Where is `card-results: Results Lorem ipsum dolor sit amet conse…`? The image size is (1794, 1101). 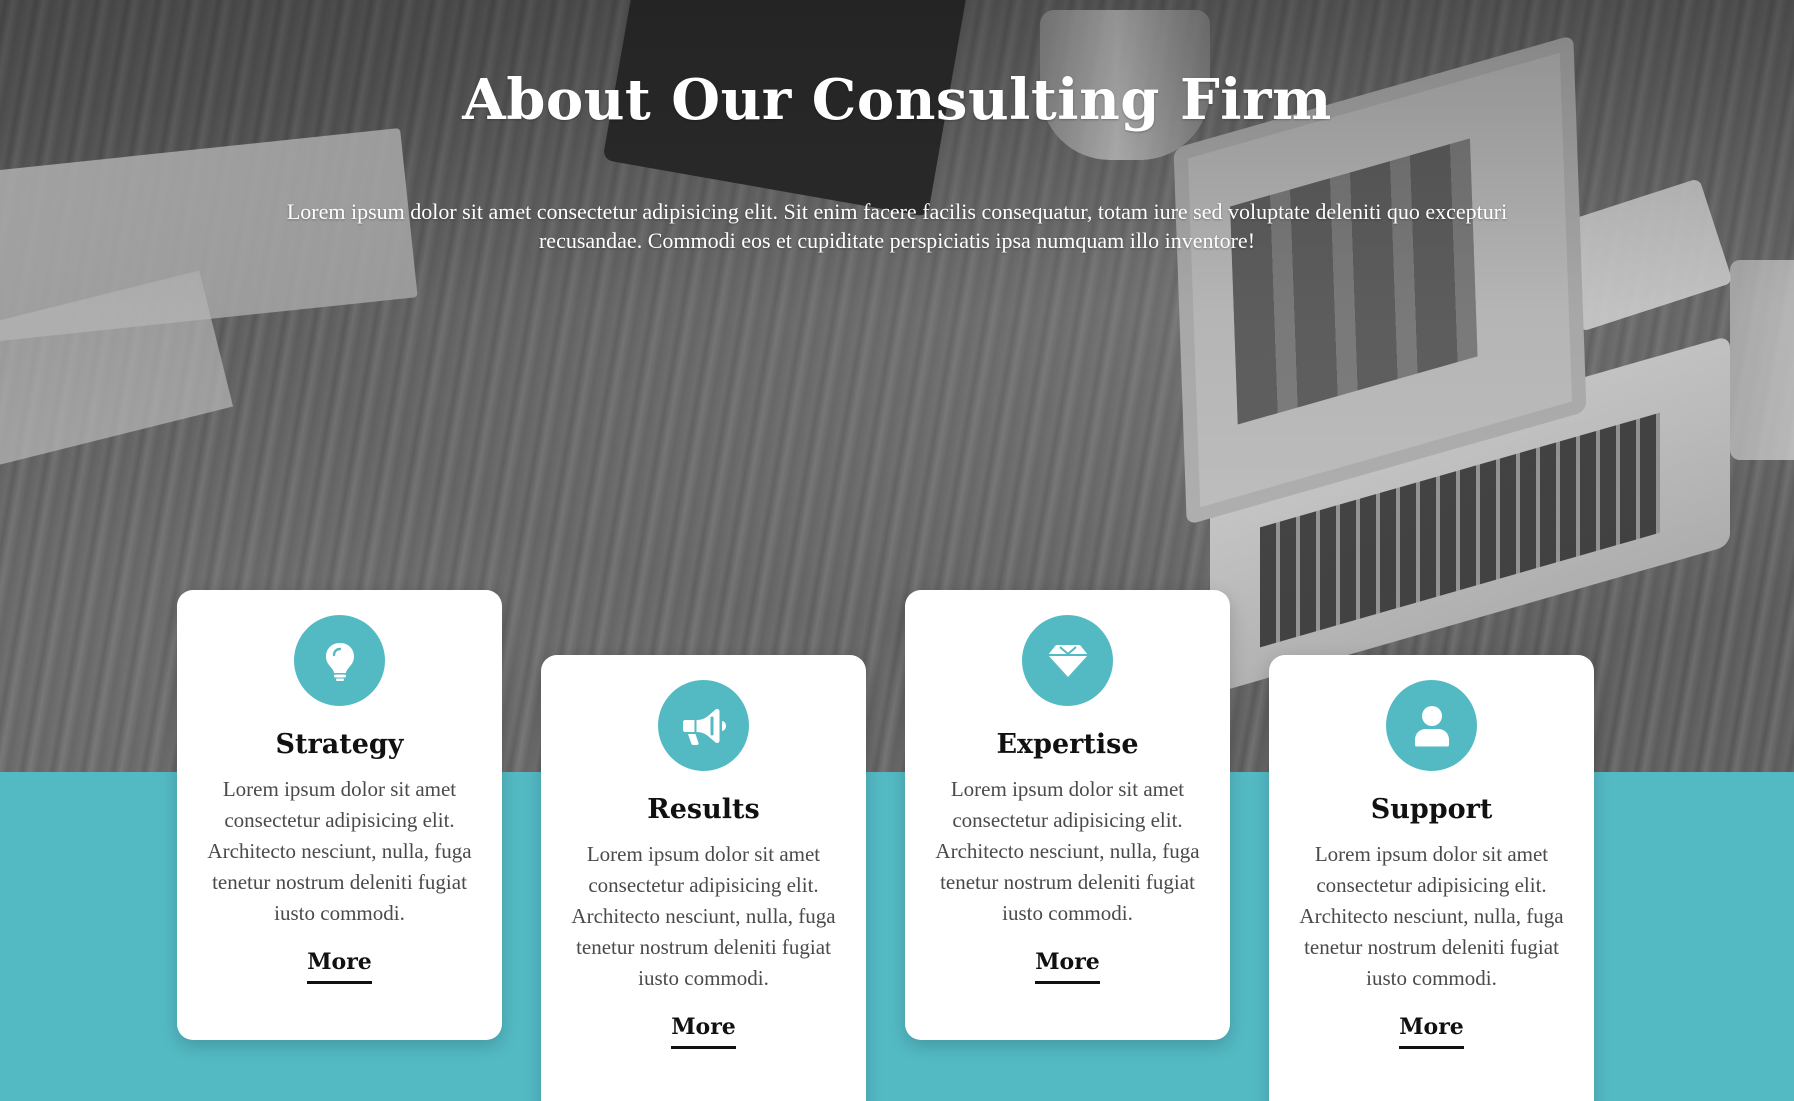 card-results: Results Lorem ipsum dolor sit amet conse… is located at coordinates (703, 878).